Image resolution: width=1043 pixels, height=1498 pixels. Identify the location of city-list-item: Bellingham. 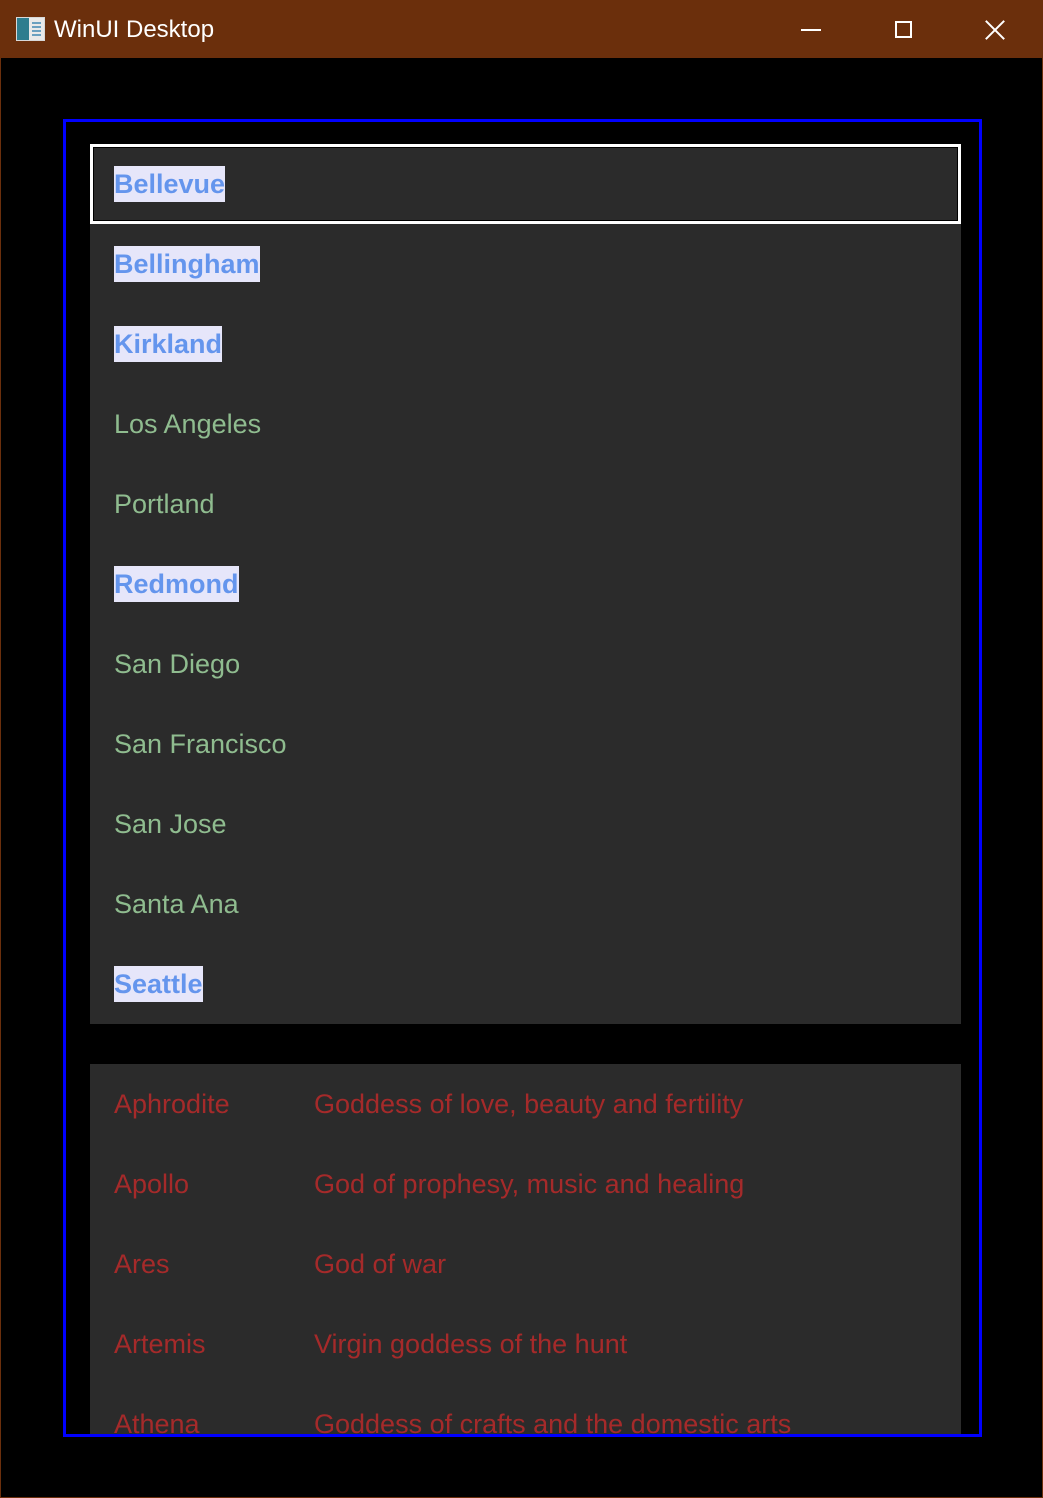
(525, 264).